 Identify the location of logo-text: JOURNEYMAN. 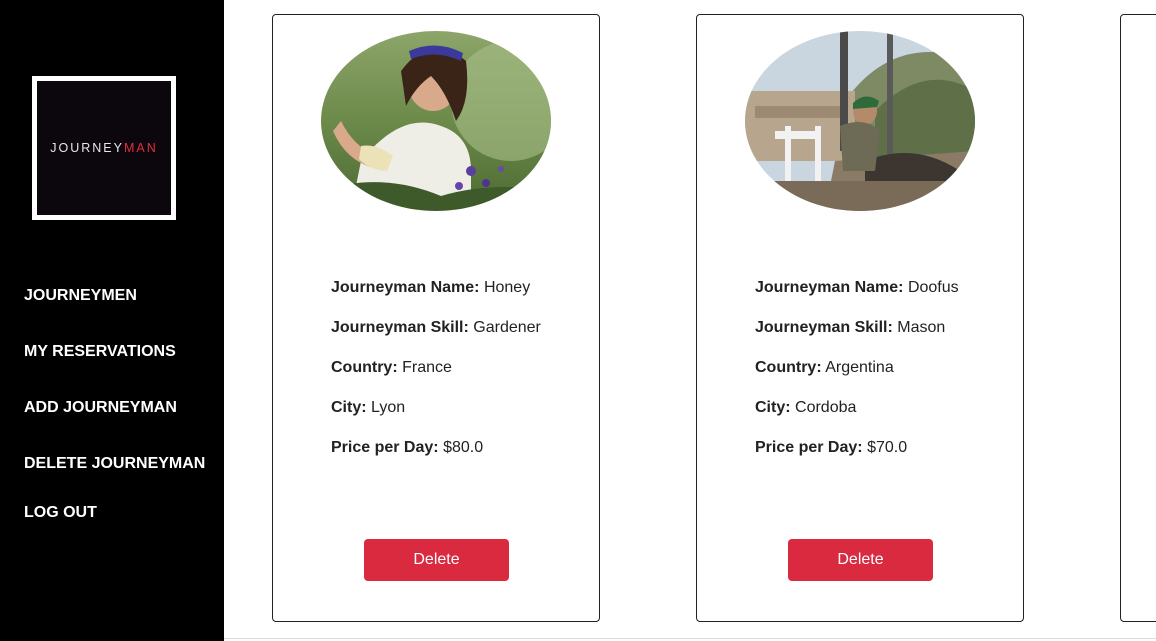
(104, 148).